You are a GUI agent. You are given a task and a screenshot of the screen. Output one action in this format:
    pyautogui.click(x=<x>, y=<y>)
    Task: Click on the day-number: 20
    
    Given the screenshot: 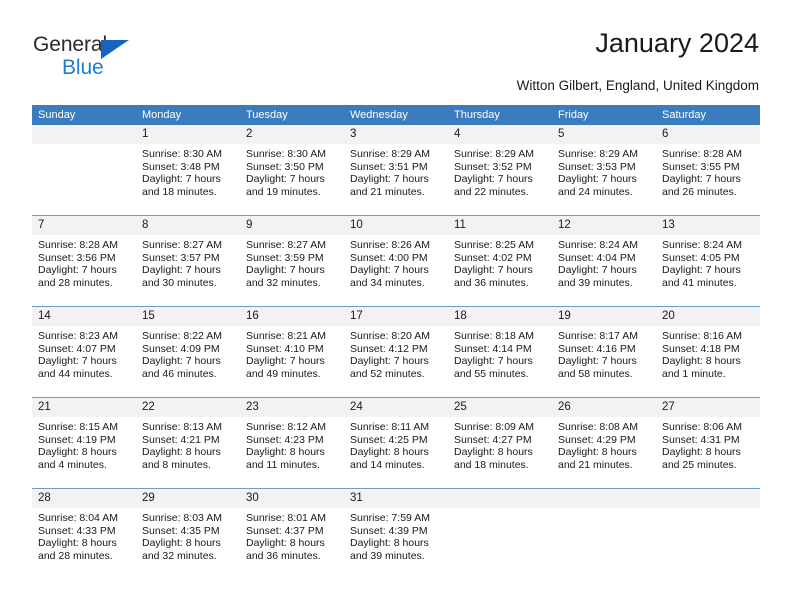 What is the action you would take?
    pyautogui.click(x=708, y=316)
    